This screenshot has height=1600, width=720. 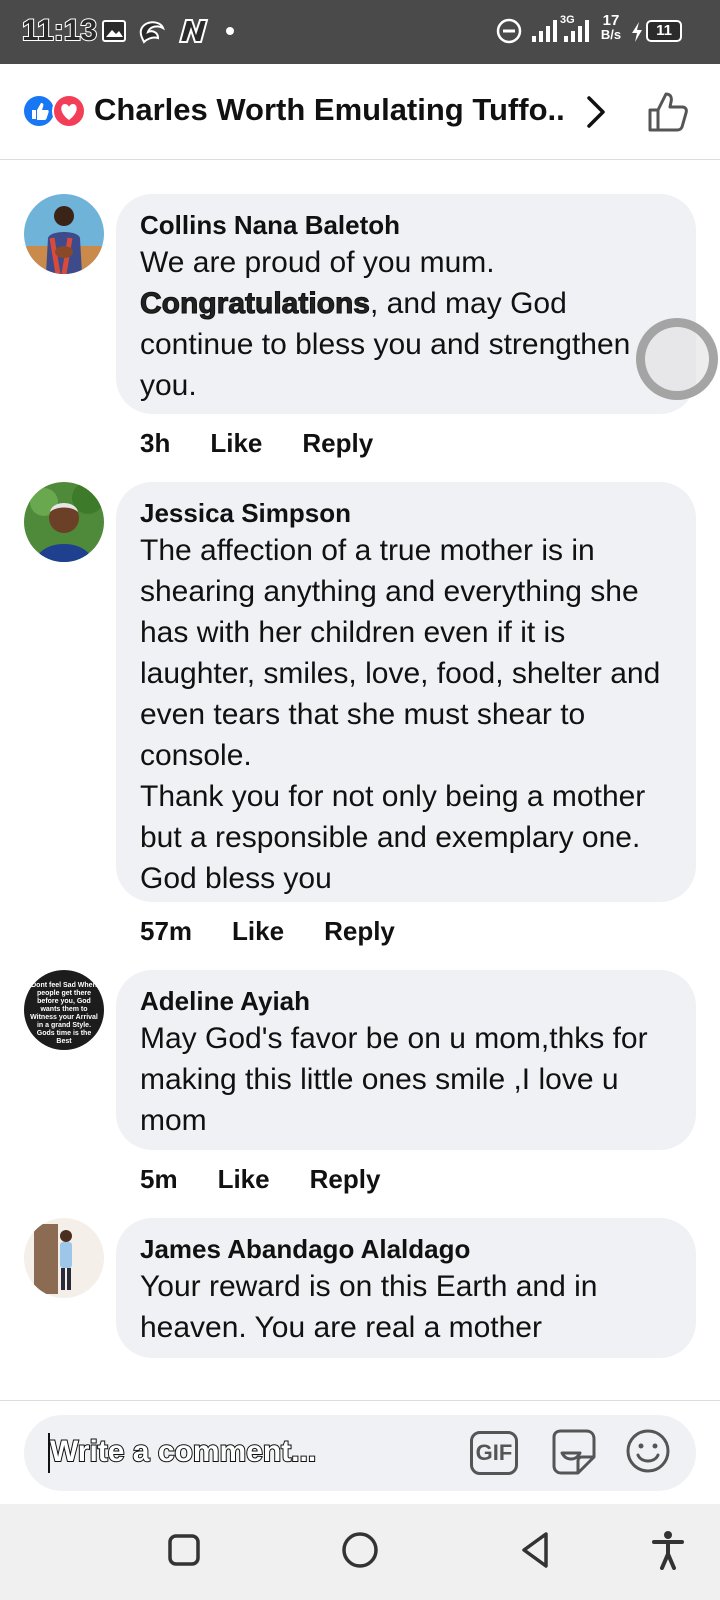 What do you see at coordinates (536, 1550) in the screenshot?
I see `back-icon` at bounding box center [536, 1550].